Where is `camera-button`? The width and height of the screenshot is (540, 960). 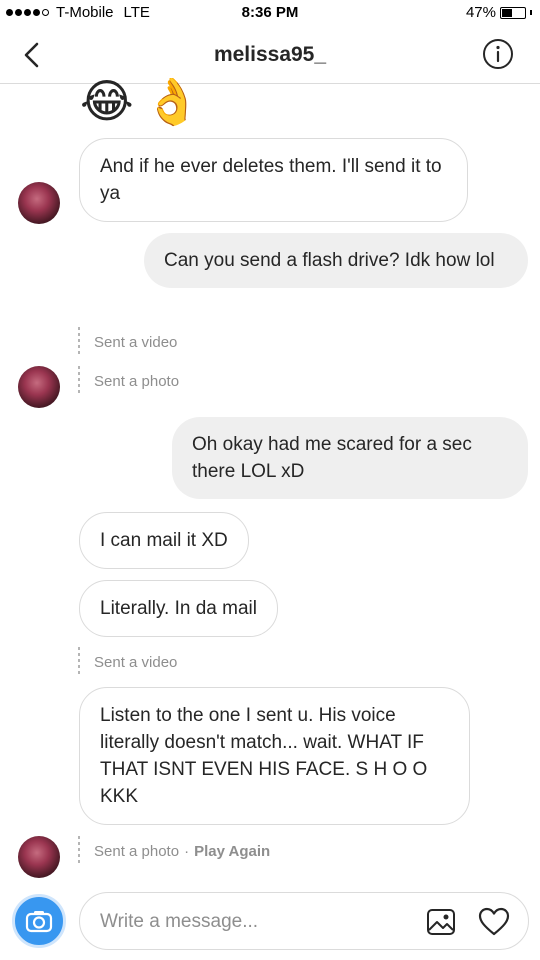
camera-button is located at coordinates (39, 921).